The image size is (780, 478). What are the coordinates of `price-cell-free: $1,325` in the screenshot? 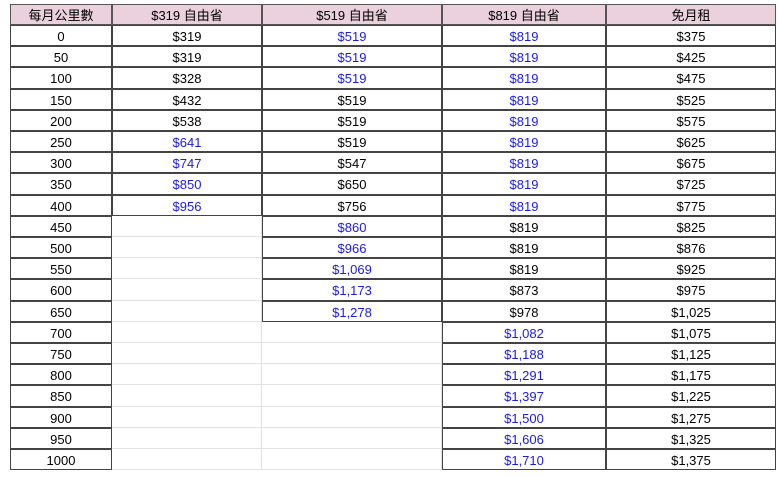 It's located at (691, 438).